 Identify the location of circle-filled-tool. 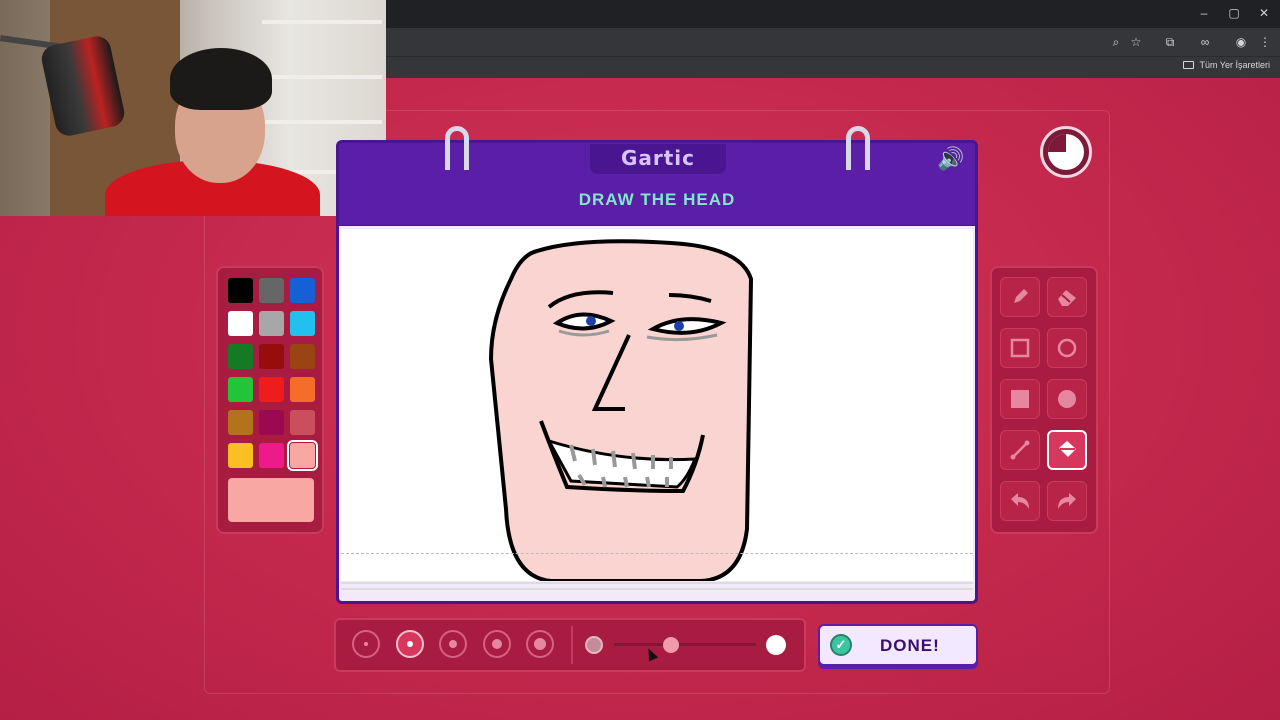
(1067, 399).